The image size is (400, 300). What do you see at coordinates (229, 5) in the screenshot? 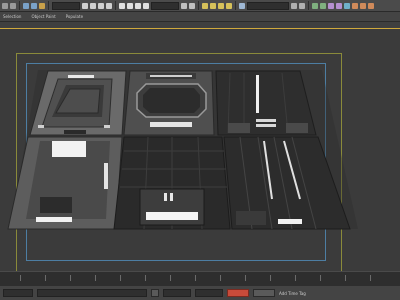
I see `spinner-snap-icon` at bounding box center [229, 5].